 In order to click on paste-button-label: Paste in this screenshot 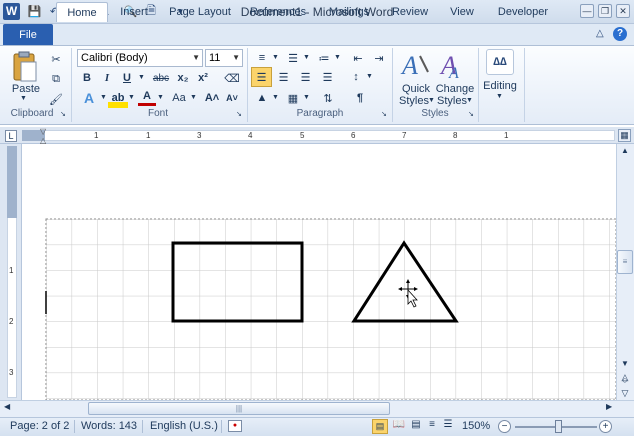, I will do `click(26, 89)`.